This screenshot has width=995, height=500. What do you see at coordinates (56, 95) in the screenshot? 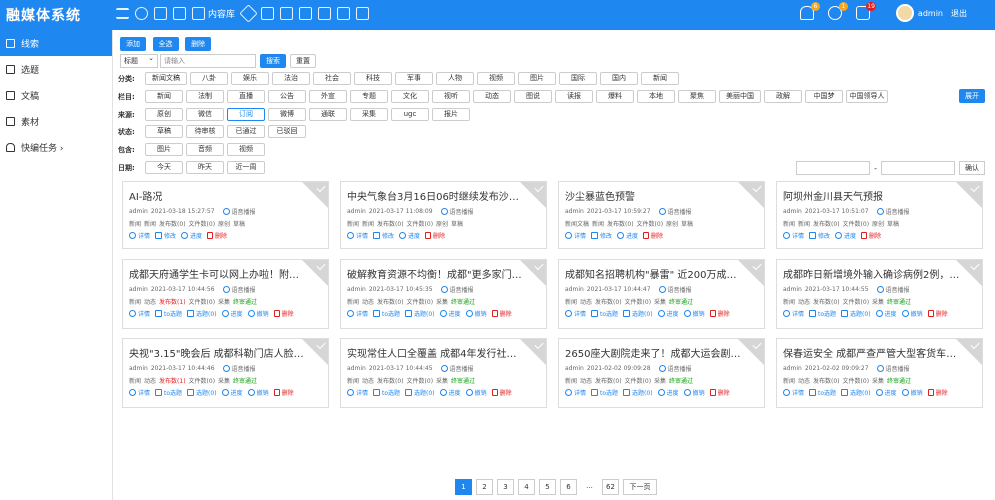
I see `sidebar-item-drafts: 文稿` at bounding box center [56, 95].